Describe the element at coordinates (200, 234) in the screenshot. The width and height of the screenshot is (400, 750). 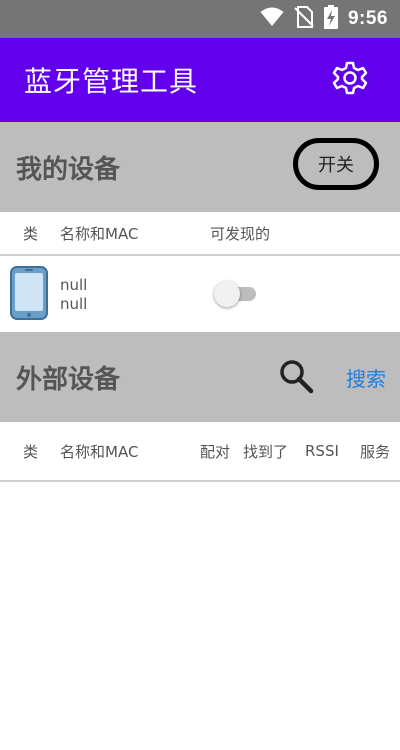
I see `my-devices-column-header: 类 名称和MAC 可发现的` at that location.